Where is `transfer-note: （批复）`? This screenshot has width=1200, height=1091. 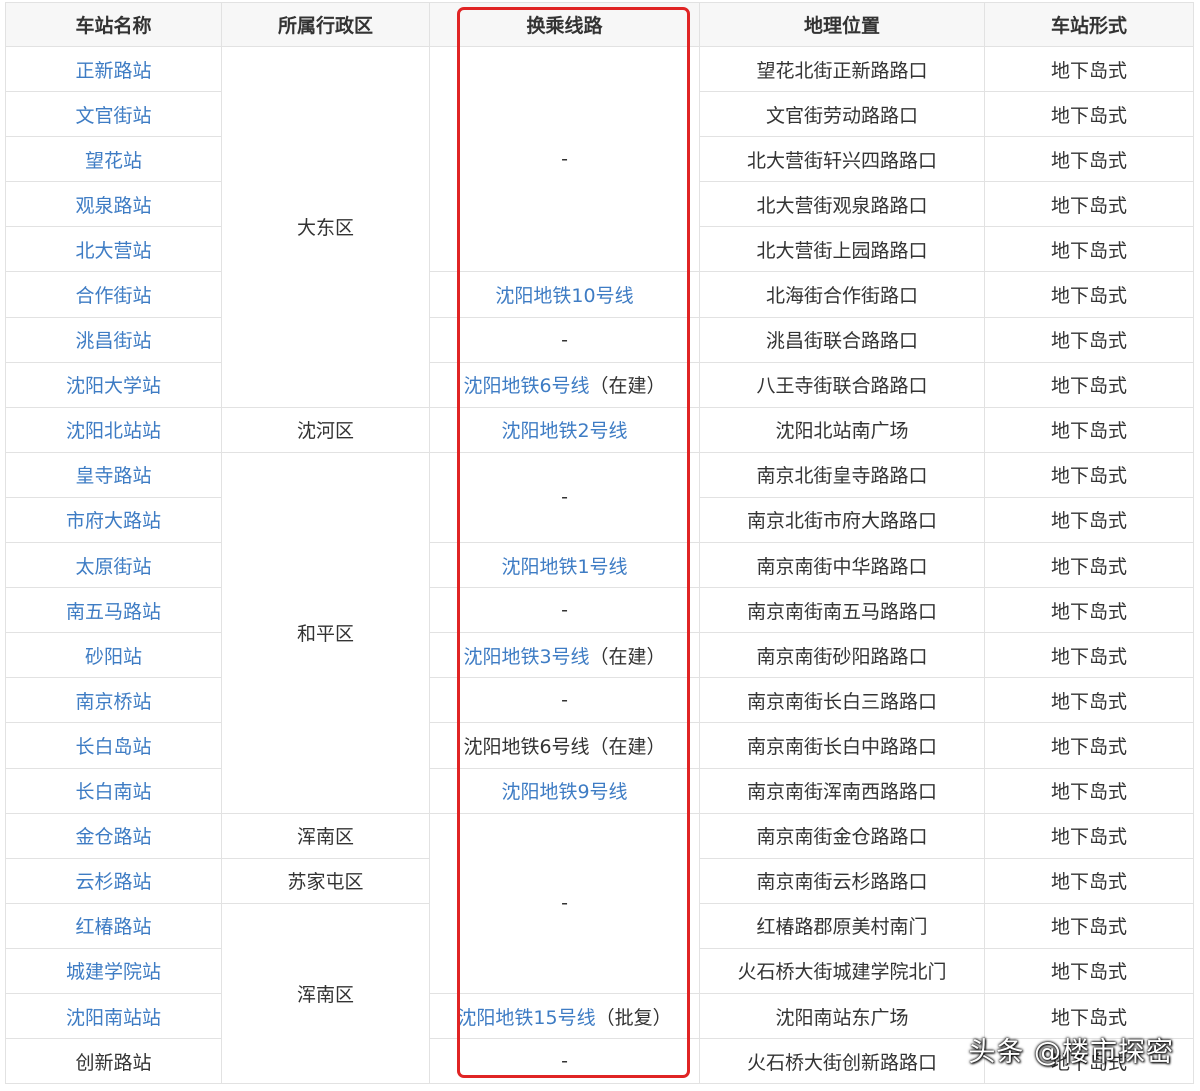 transfer-note: （批复） is located at coordinates (633, 1017).